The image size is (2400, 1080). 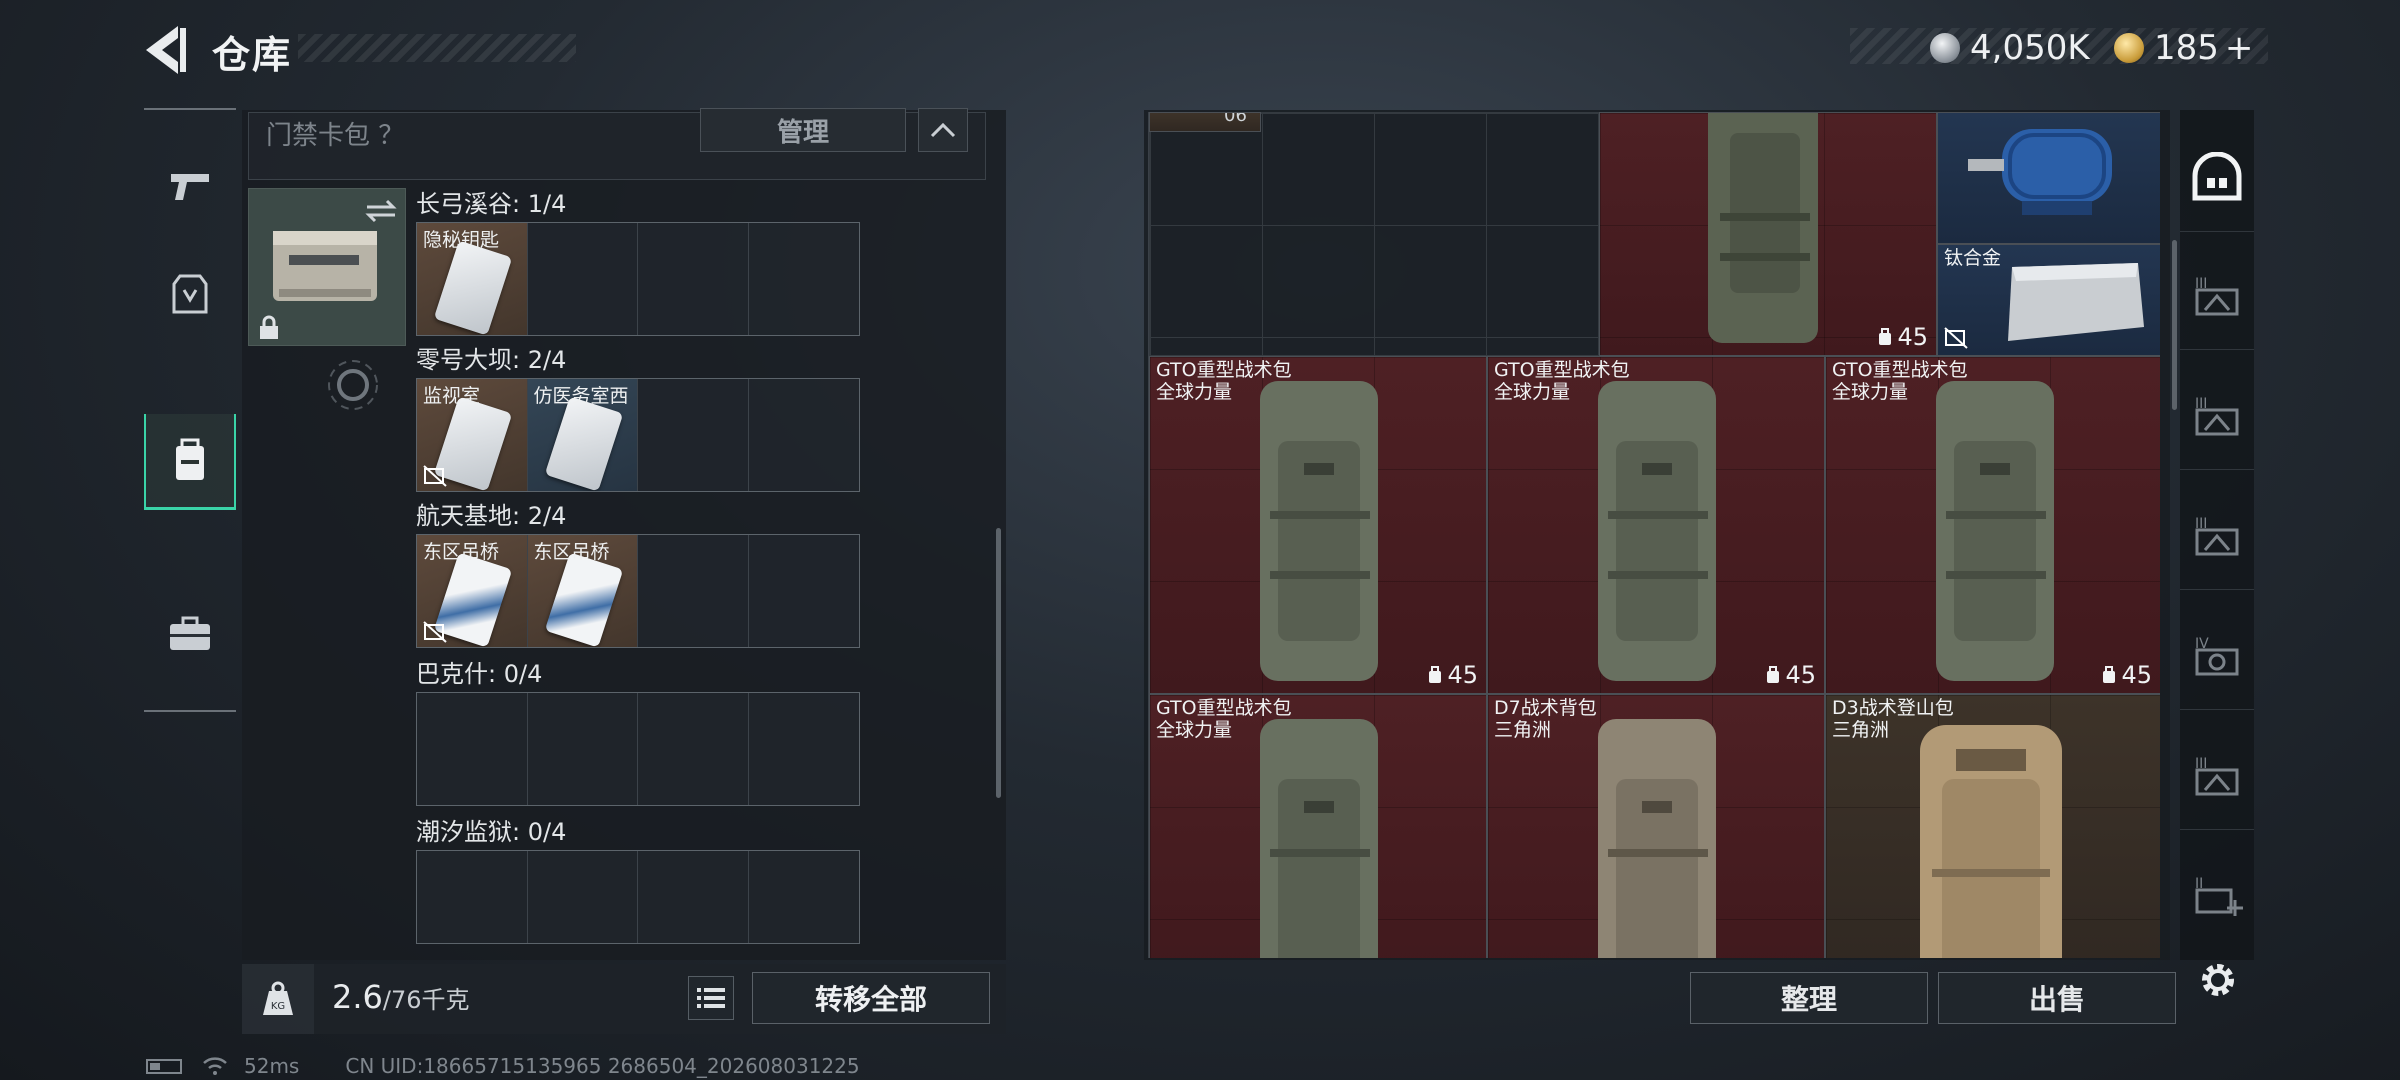 I want to click on weight-icon-box: KG, so click(x=278, y=999).